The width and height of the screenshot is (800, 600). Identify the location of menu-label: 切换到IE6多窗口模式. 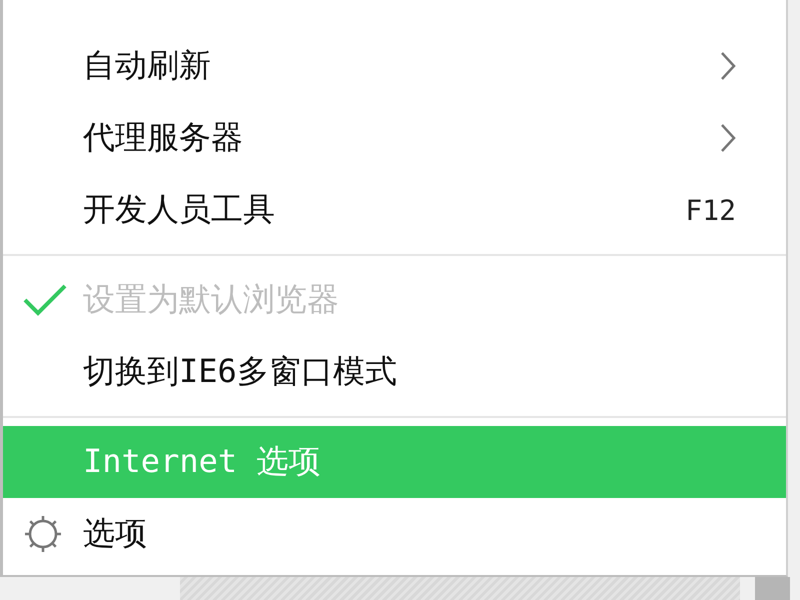
(240, 371).